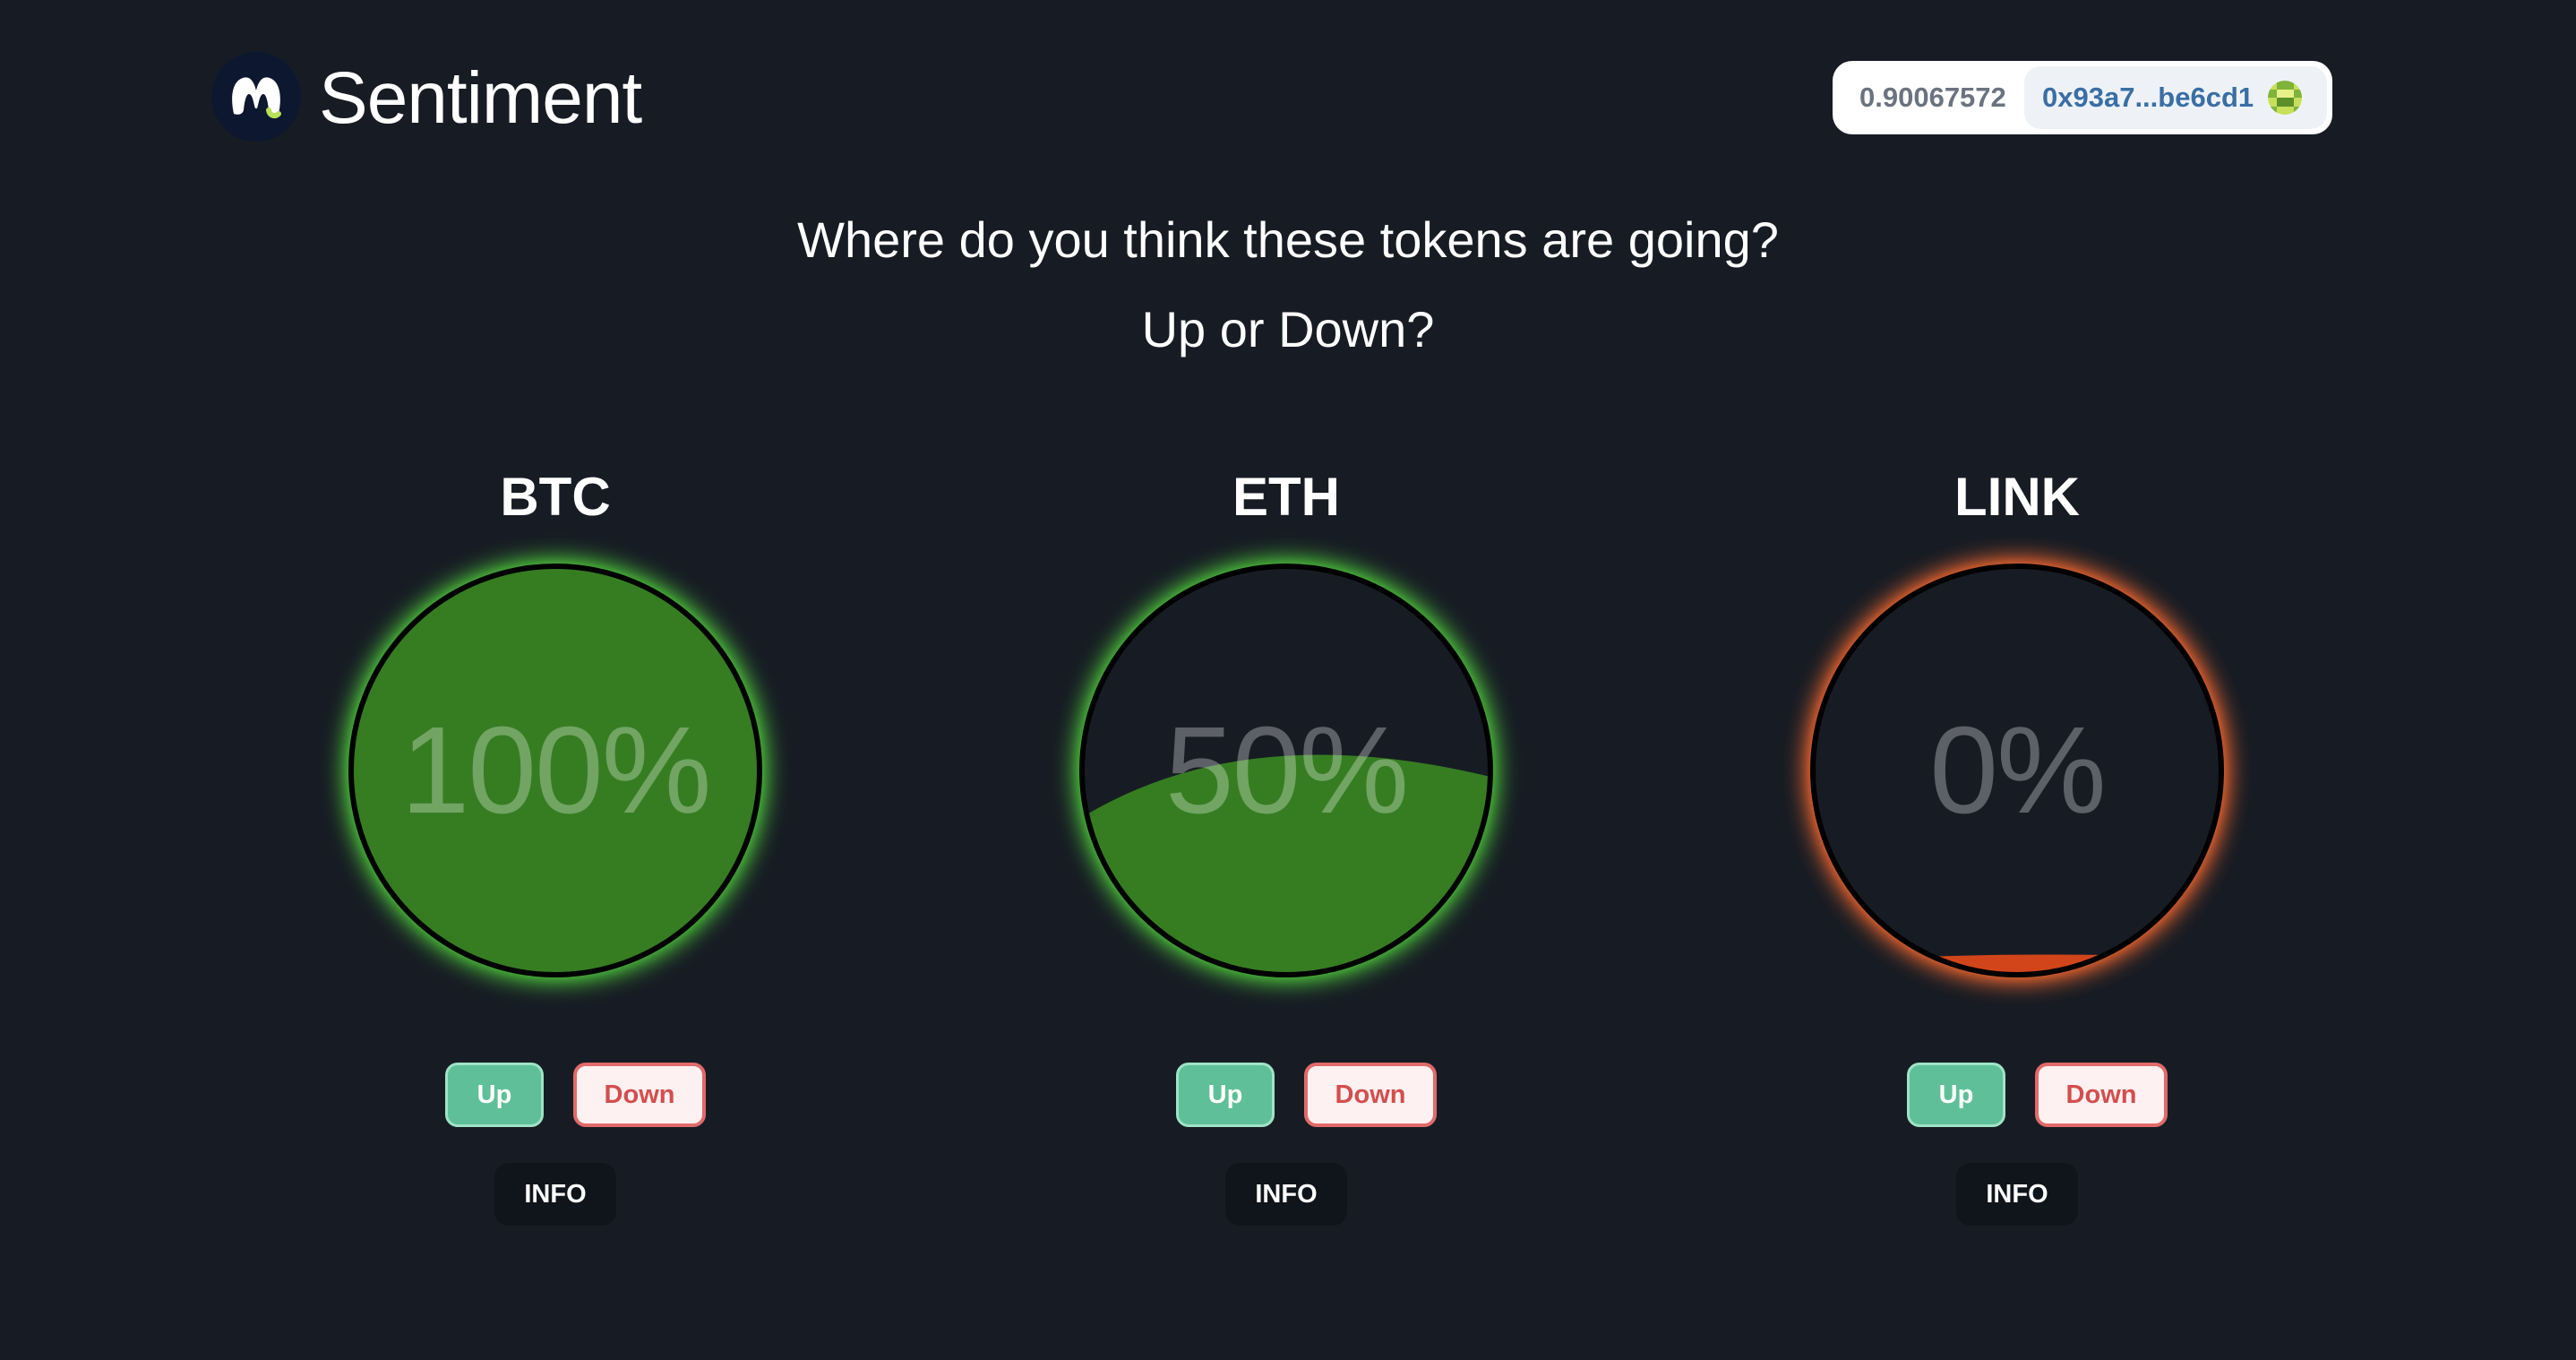 The image size is (2576, 1360). Describe the element at coordinates (555, 497) in the screenshot. I see `token-symbol: BTC` at that location.